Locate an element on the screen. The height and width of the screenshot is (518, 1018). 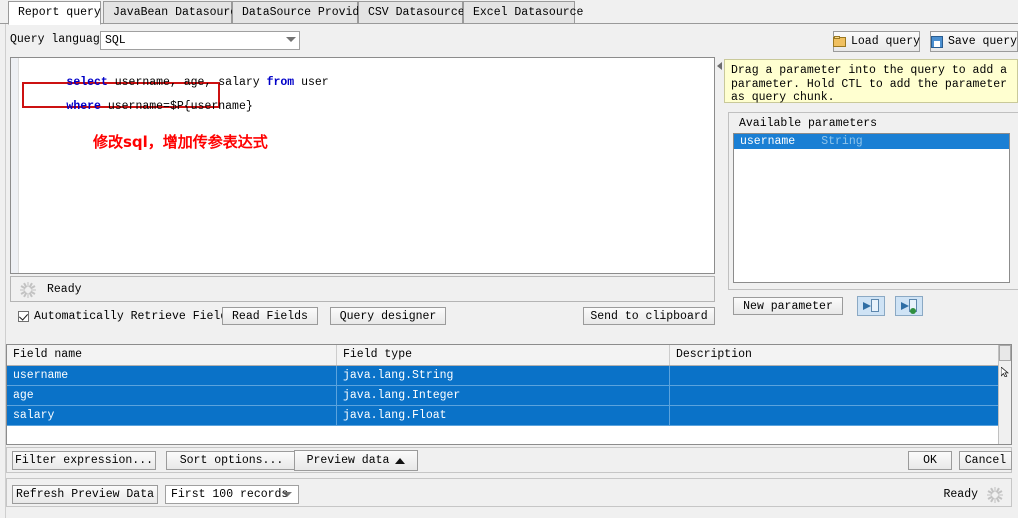
query-designer-button: Query designer is located at coordinates (388, 316).